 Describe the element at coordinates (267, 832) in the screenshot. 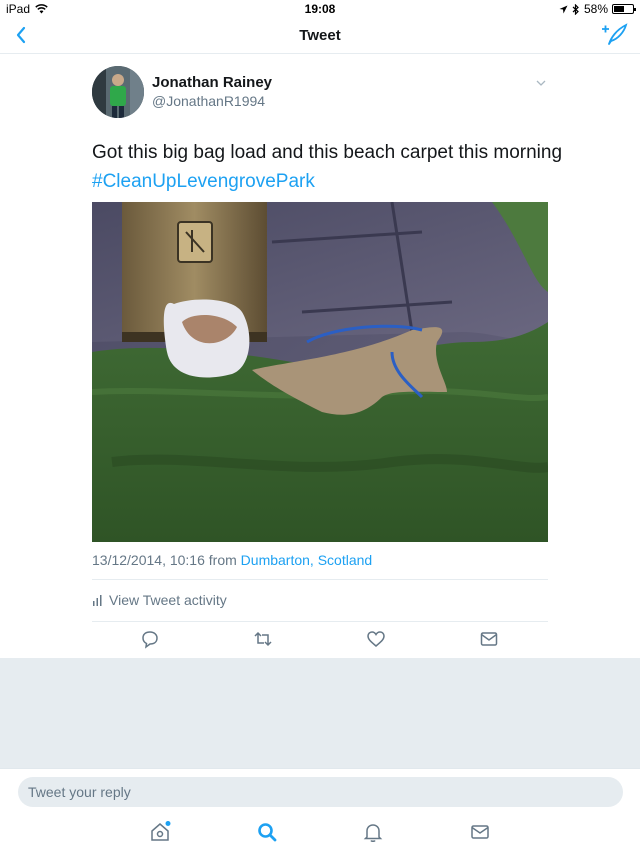

I see `search-icon` at that location.